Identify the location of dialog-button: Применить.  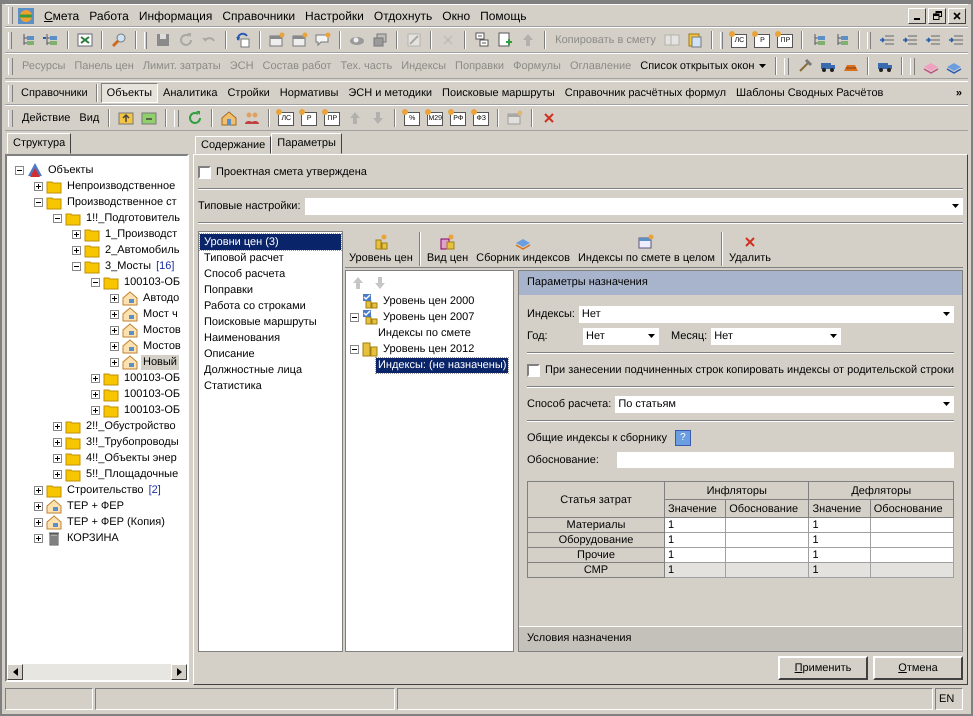
(823, 668).